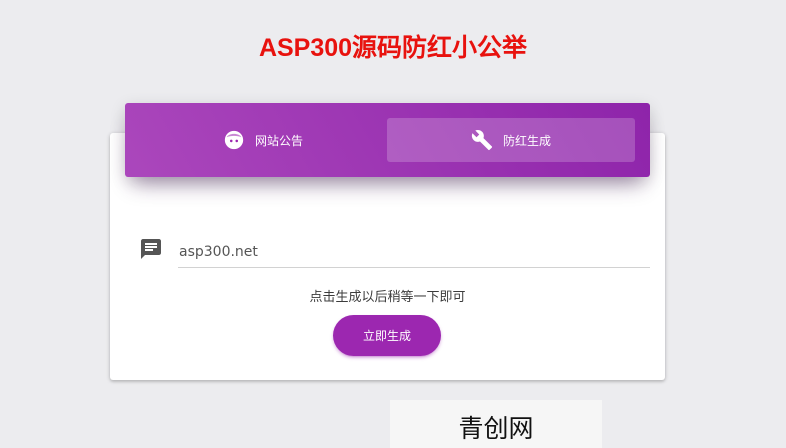  Describe the element at coordinates (496, 428) in the screenshot. I see `footer-badge-text: 青创网` at that location.